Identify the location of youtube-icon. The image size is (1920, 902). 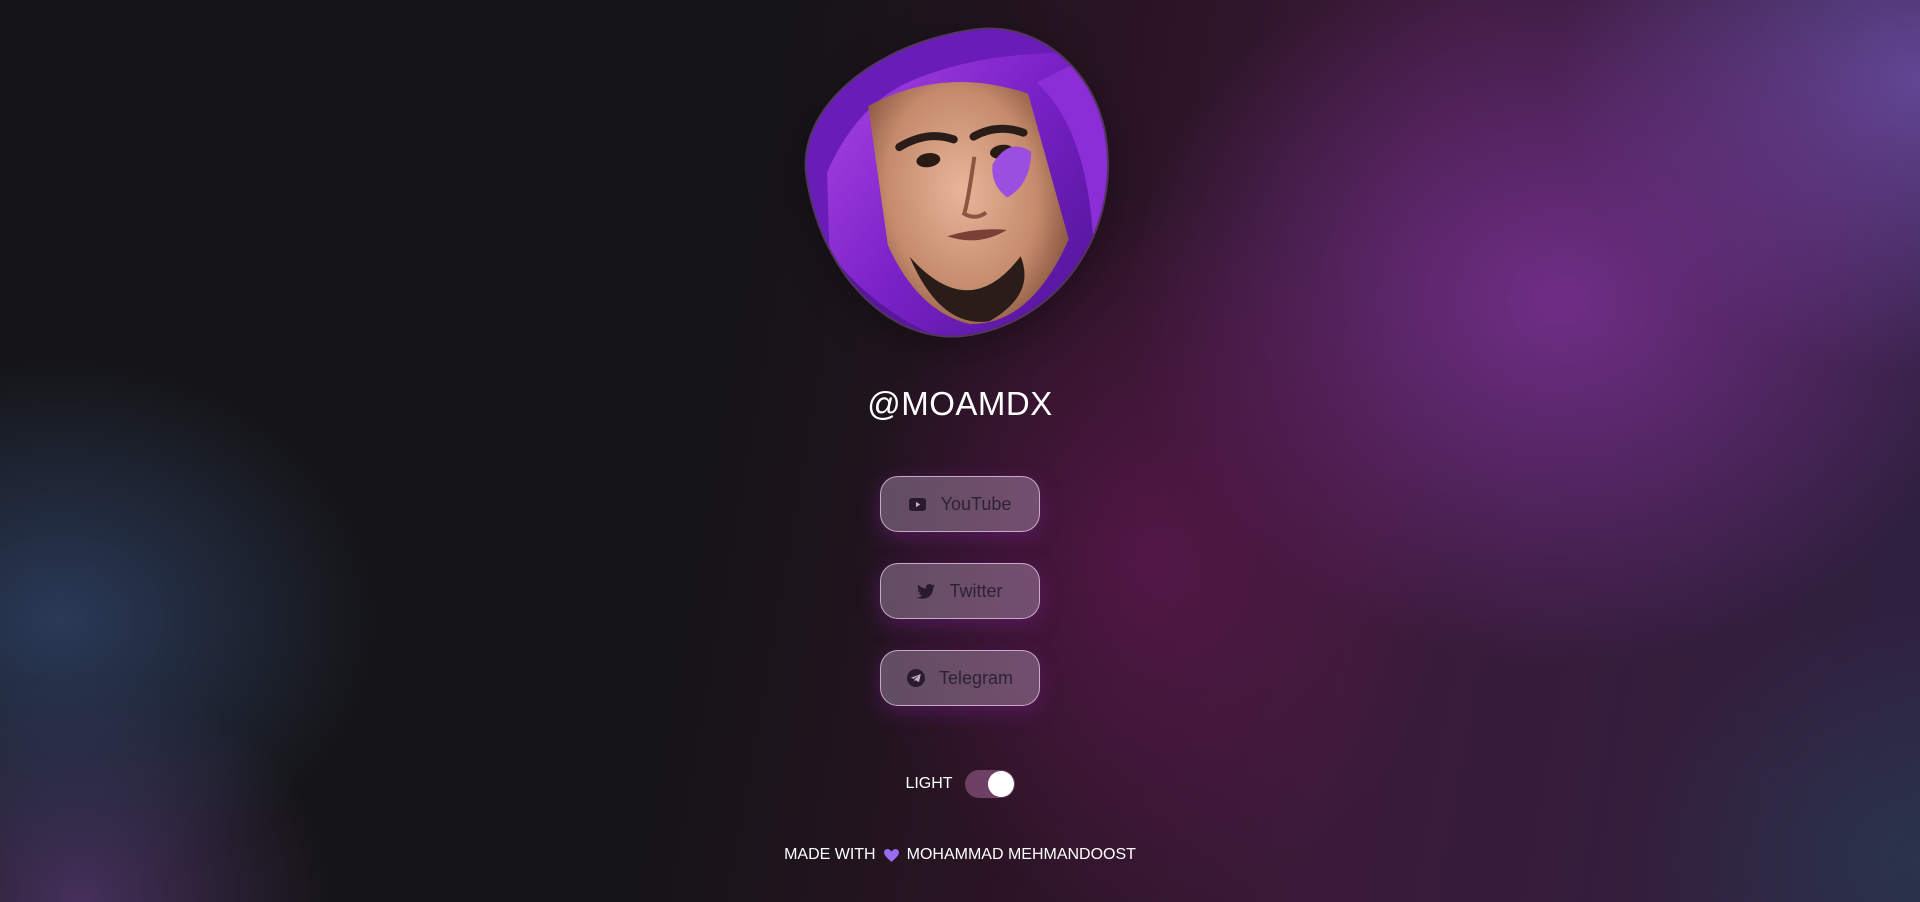
(918, 504).